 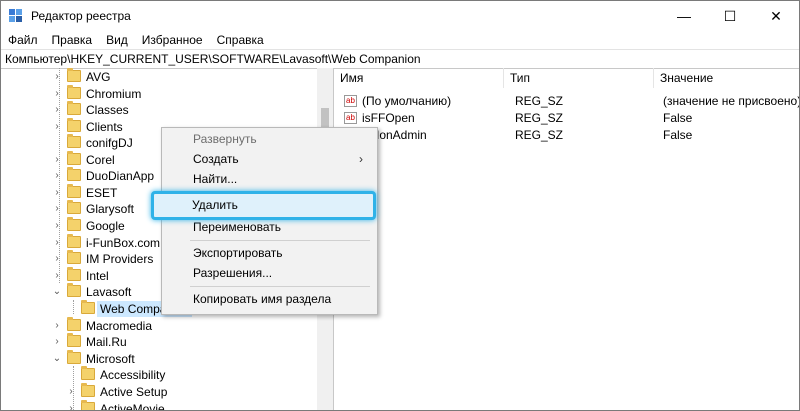 What do you see at coordinates (159, 76) in the screenshot?
I see `tree-item: › AVG` at bounding box center [159, 76].